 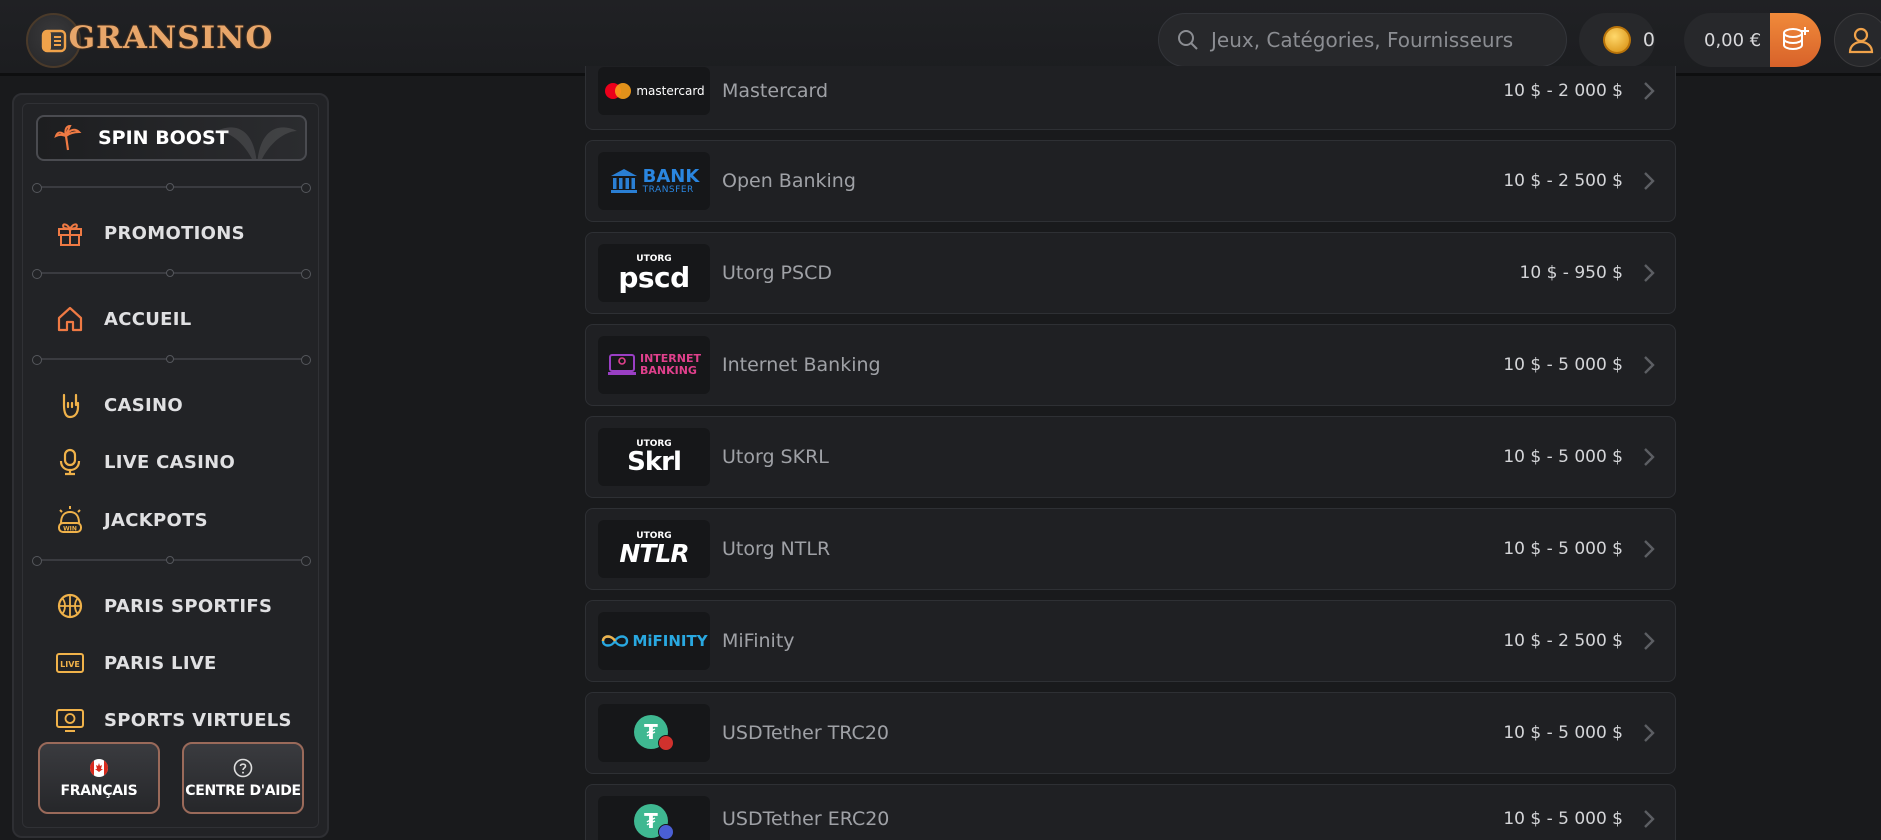 What do you see at coordinates (1130, 457) in the screenshot?
I see `payment-method-row: UTORG Skrl Utorg SKRL 10 $ - 5 000 $` at bounding box center [1130, 457].